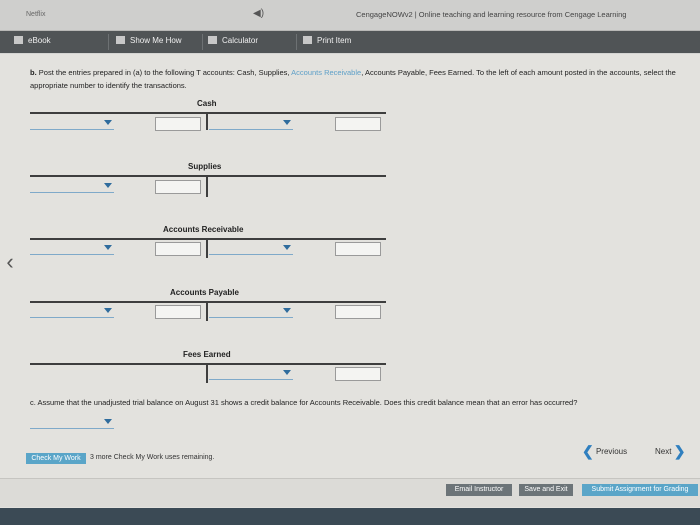  What do you see at coordinates (32, 40) in the screenshot?
I see `ebook-button: eBook` at bounding box center [32, 40].